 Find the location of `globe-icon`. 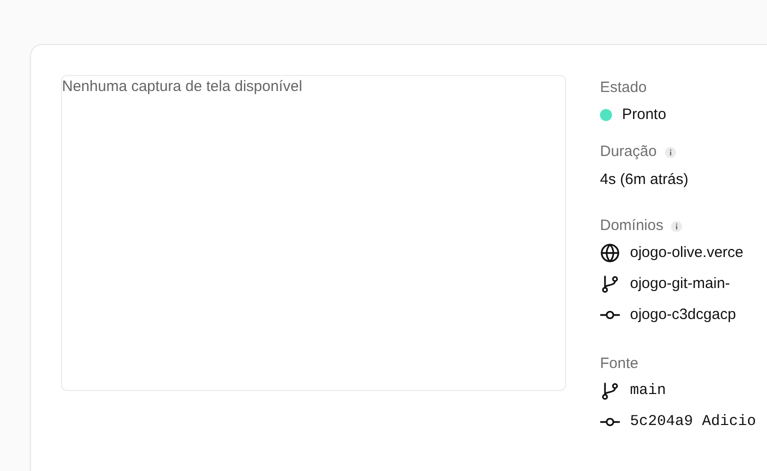

globe-icon is located at coordinates (610, 253).